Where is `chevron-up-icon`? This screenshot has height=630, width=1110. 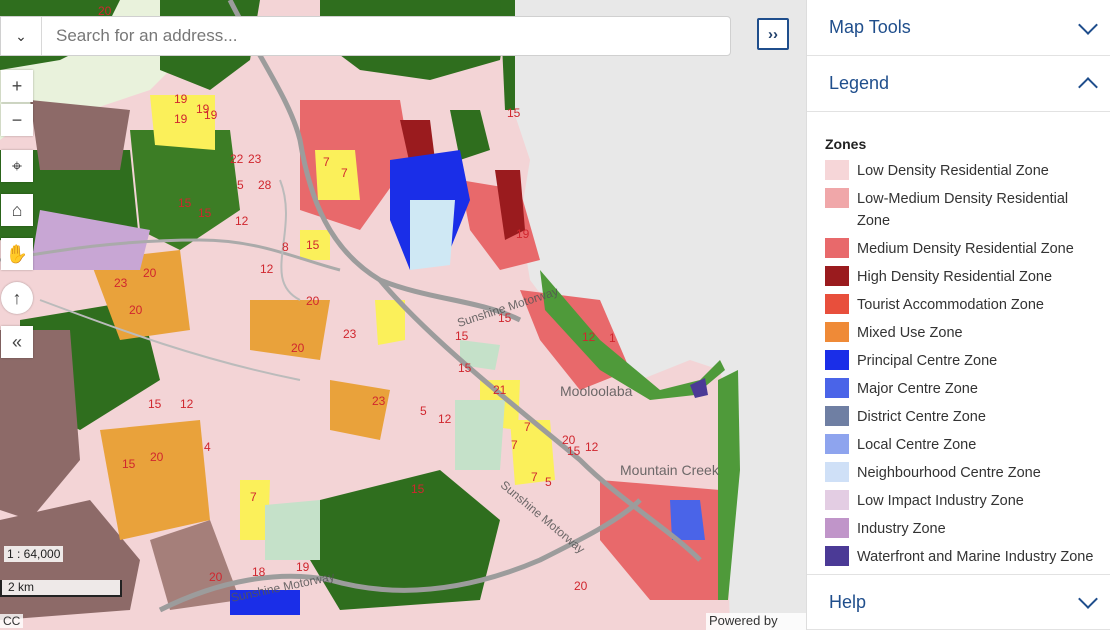
chevron-up-icon is located at coordinates (1088, 86).